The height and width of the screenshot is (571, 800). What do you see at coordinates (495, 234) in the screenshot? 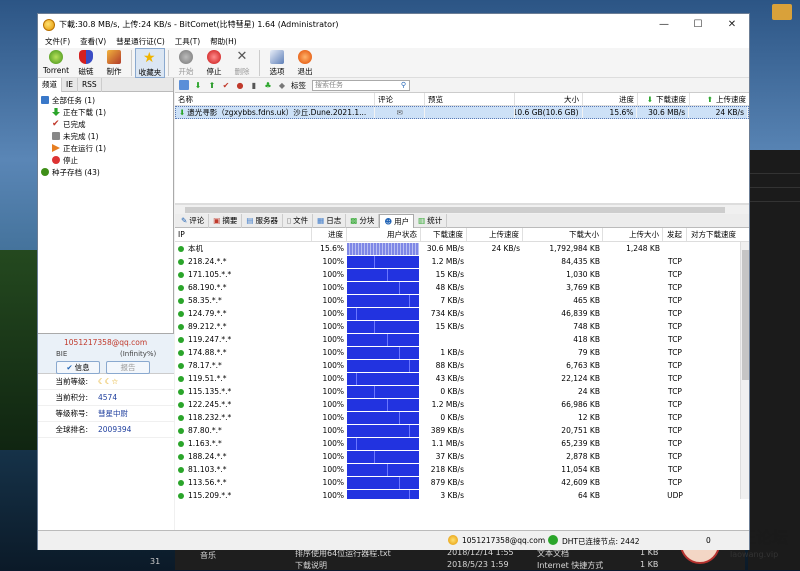
I see `col-peer-up: 上传速度` at bounding box center [495, 234].